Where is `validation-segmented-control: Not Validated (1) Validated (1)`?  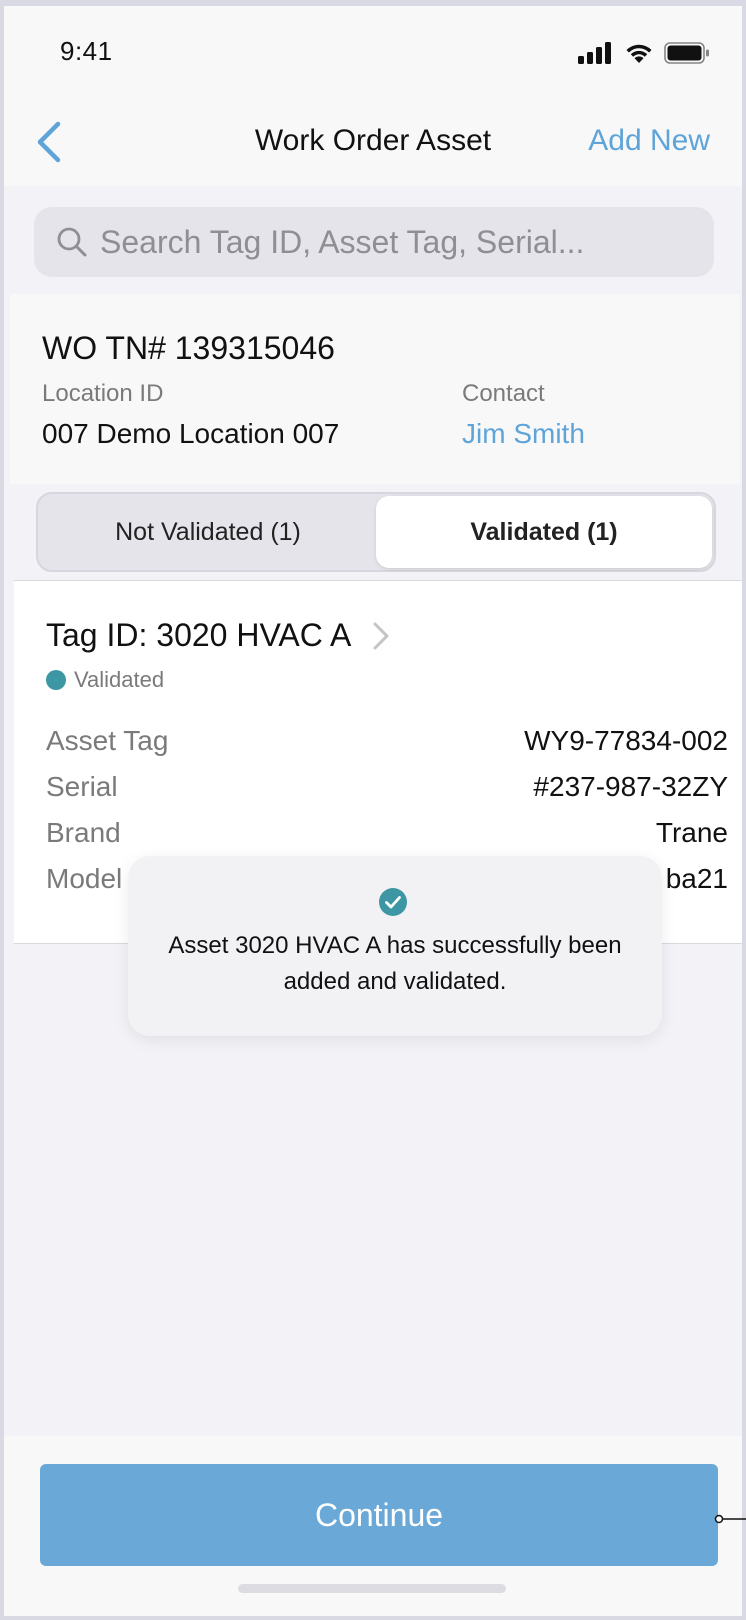
validation-segmented-control: Not Validated (1) Validated (1) is located at coordinates (376, 532).